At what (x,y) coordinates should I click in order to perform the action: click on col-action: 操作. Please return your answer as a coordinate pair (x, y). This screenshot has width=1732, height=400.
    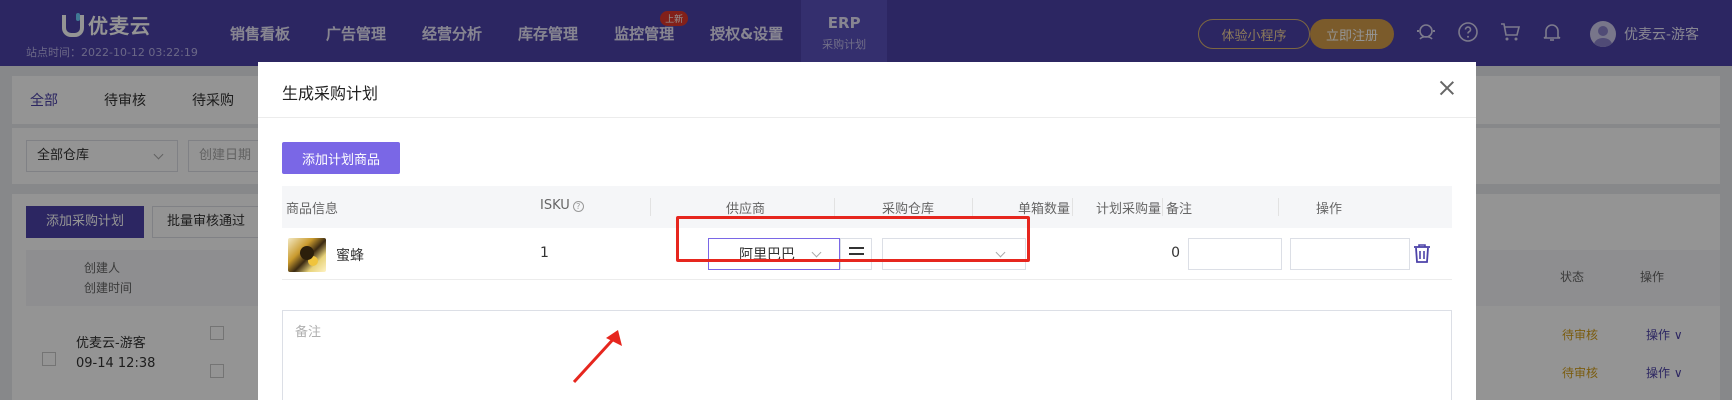
    Looking at the image, I should click on (1329, 209).